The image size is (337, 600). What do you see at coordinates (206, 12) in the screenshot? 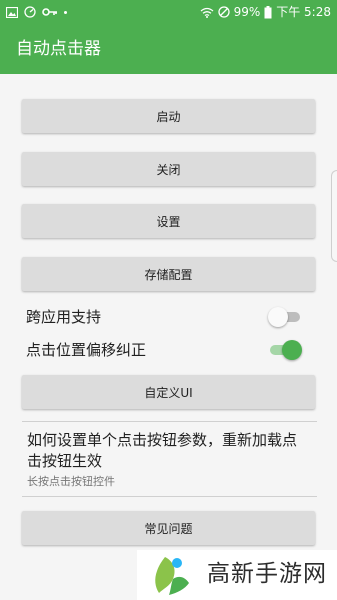
I see `wifi-icon` at bounding box center [206, 12].